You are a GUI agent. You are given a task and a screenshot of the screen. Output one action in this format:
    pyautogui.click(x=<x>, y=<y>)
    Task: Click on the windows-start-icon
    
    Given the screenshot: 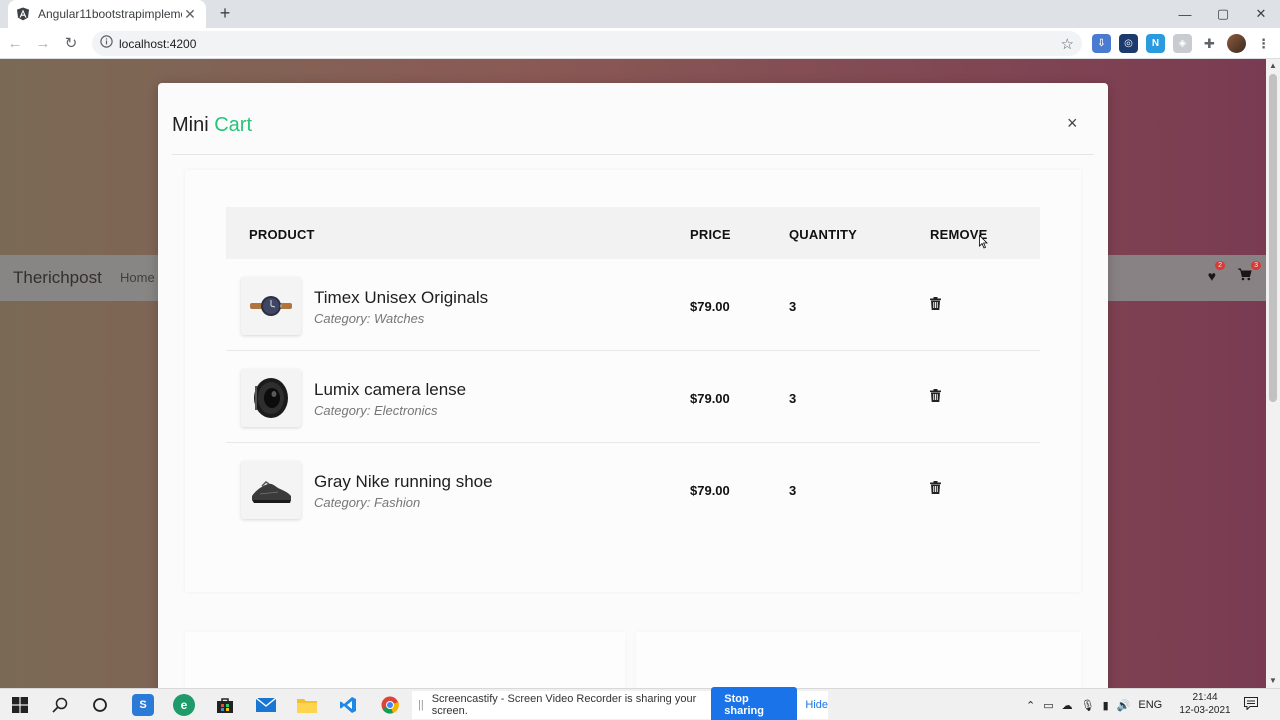 What is the action you would take?
    pyautogui.click(x=20, y=705)
    